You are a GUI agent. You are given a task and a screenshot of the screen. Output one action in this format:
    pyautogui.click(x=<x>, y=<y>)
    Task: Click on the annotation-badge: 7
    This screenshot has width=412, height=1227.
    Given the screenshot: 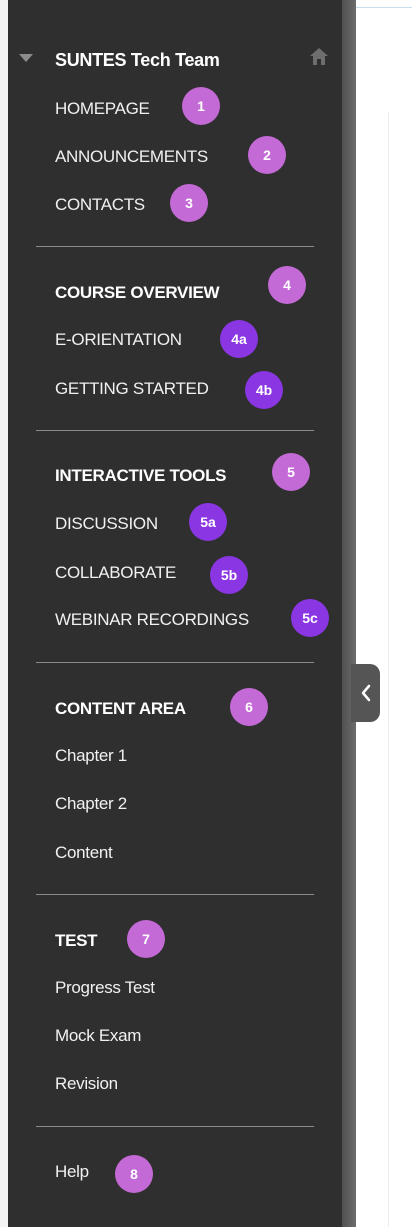 What is the action you would take?
    pyautogui.click(x=146, y=939)
    